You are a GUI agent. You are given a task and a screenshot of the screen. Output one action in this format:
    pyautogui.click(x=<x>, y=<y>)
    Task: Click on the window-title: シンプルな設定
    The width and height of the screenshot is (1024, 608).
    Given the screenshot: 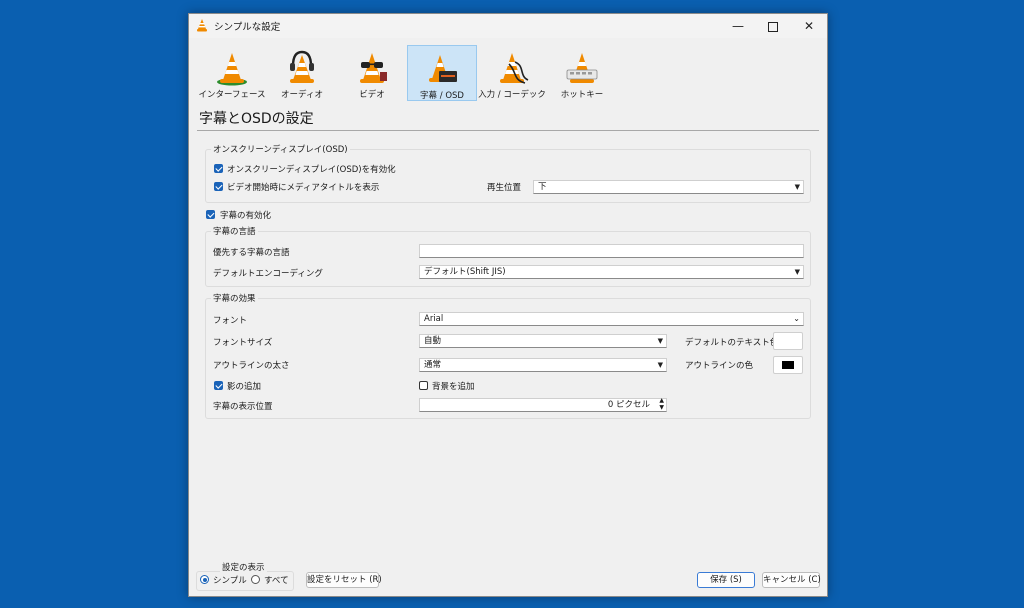 What is the action you would take?
    pyautogui.click(x=247, y=27)
    